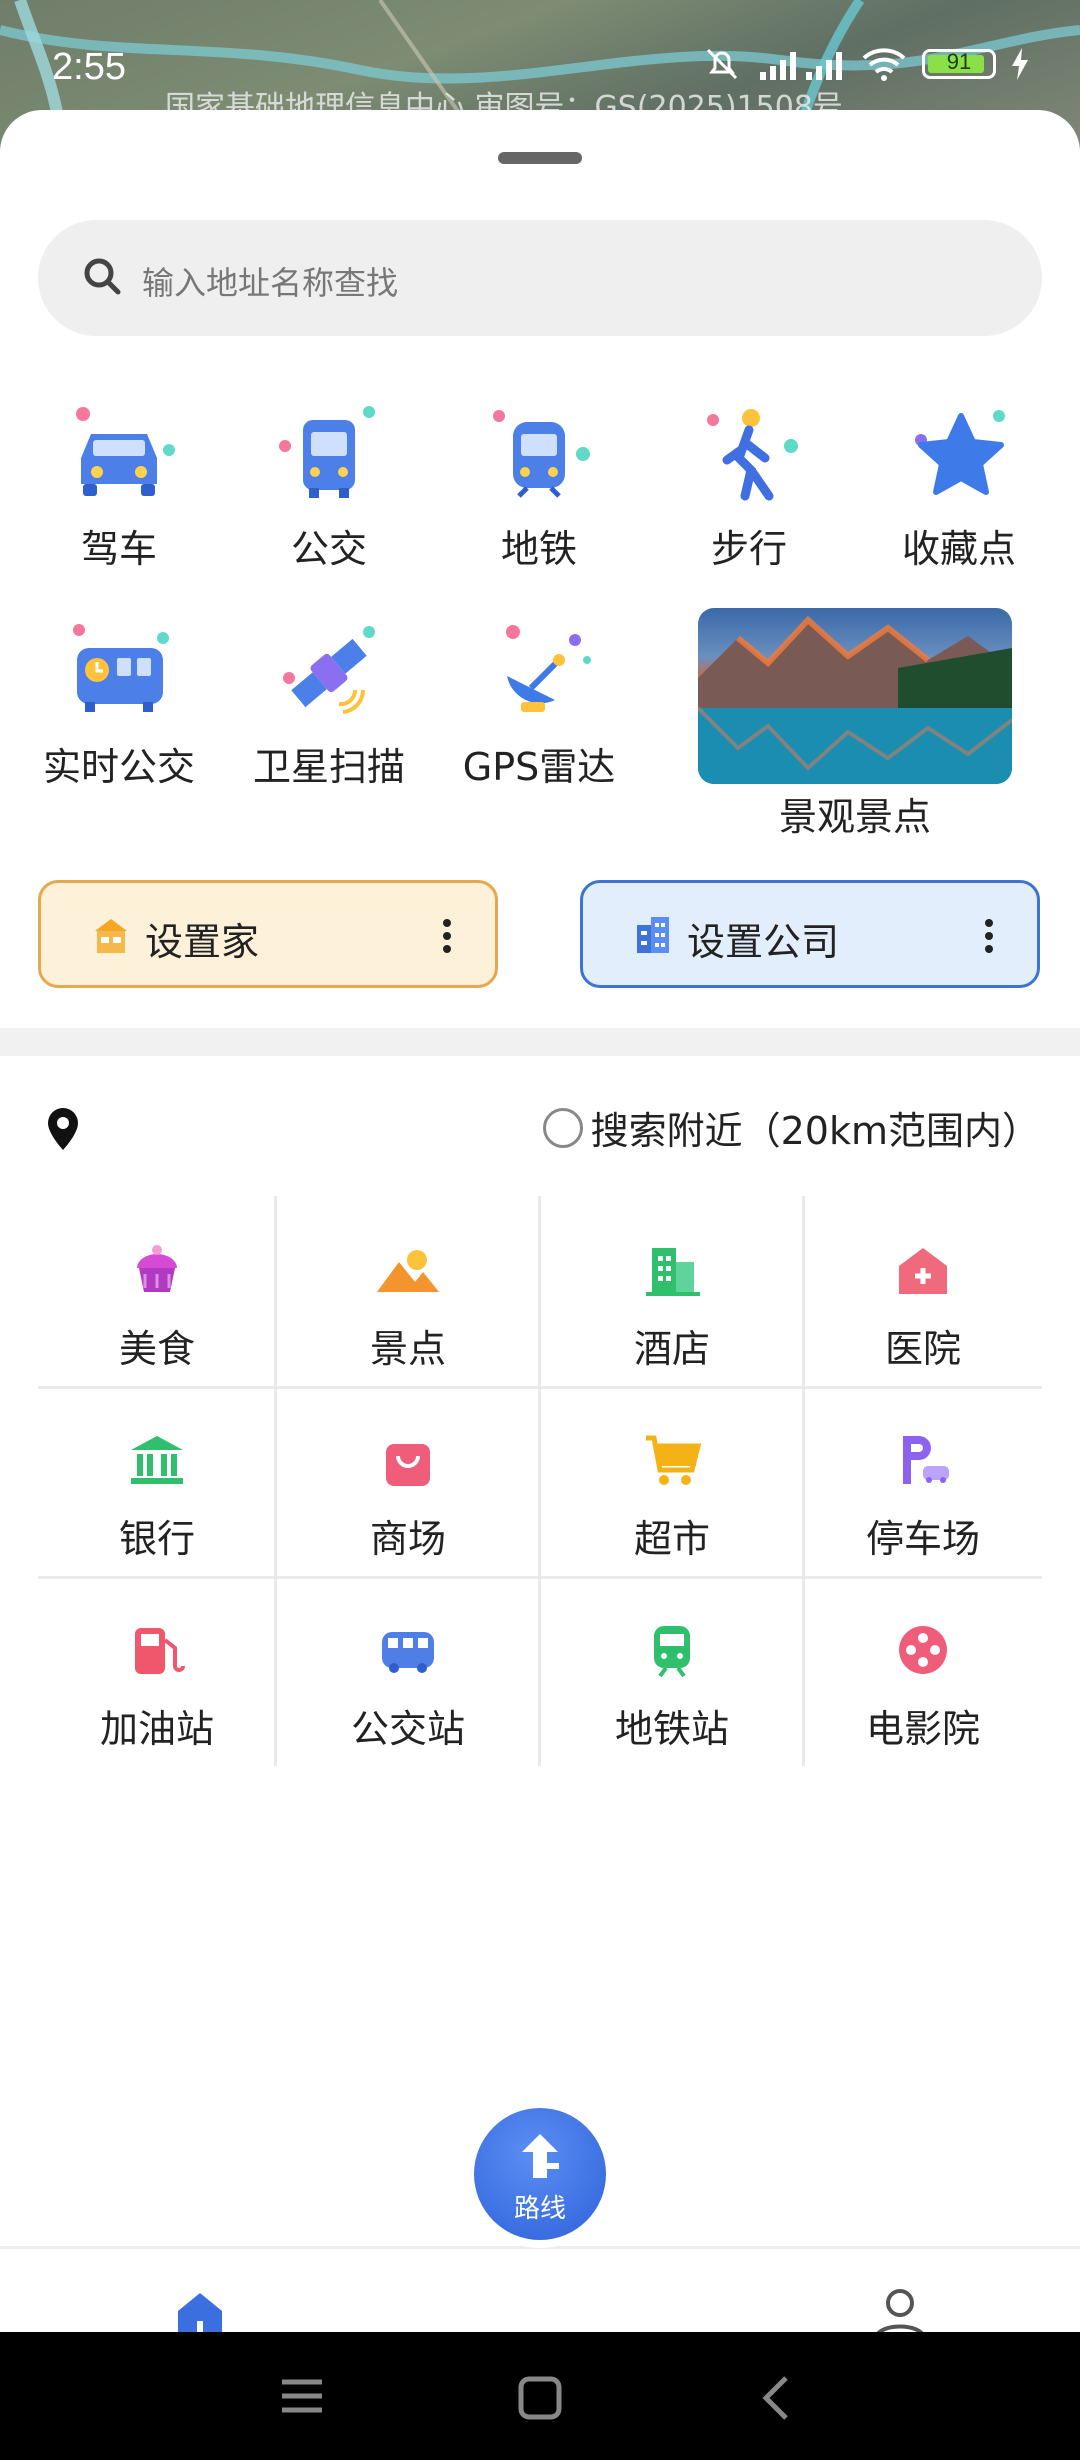  I want to click on quick-walk: 步行, so click(749, 486).